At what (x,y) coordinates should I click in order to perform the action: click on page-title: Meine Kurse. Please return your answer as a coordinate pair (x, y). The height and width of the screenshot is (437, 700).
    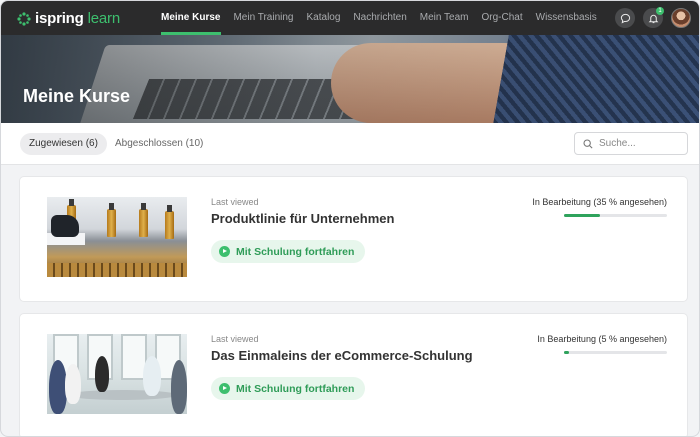
    Looking at the image, I should click on (77, 96).